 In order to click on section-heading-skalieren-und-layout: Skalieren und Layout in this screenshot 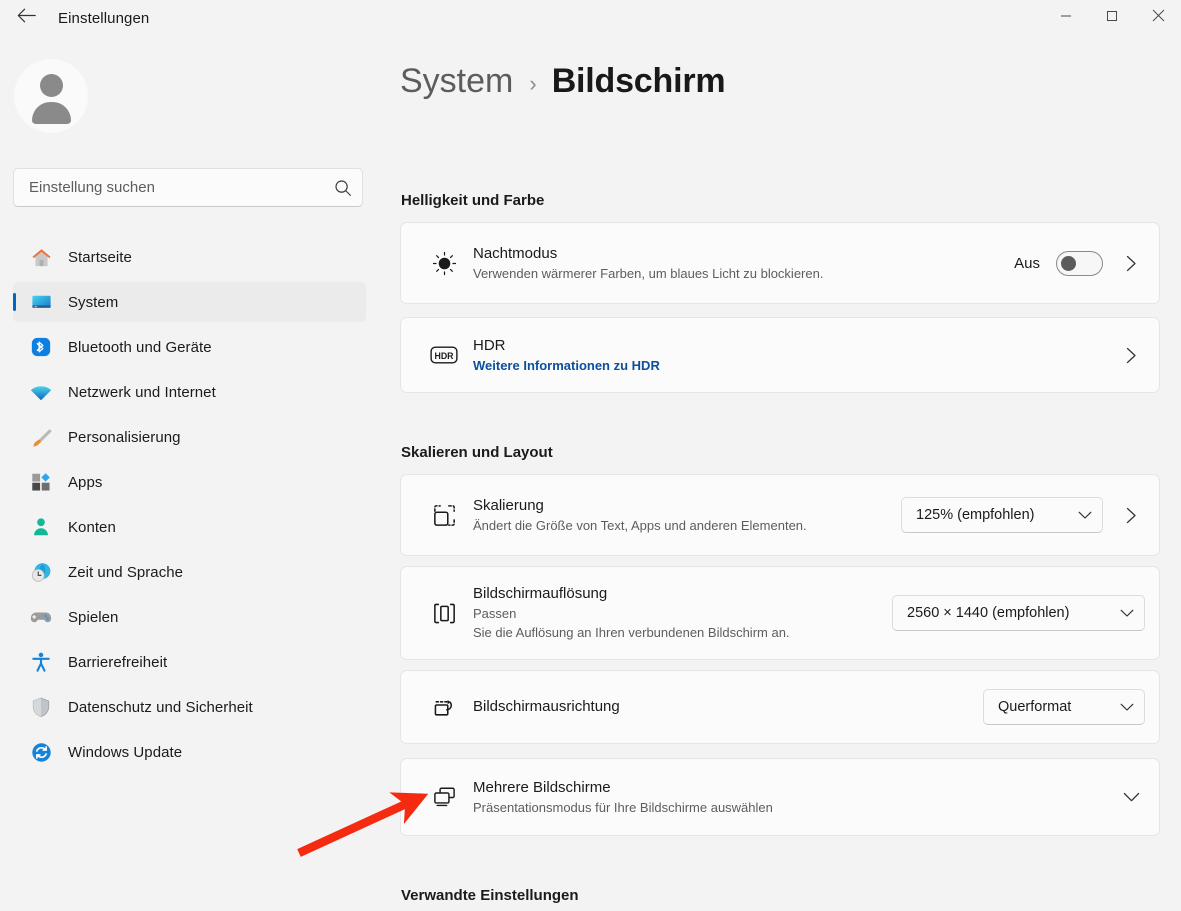, I will do `click(477, 452)`.